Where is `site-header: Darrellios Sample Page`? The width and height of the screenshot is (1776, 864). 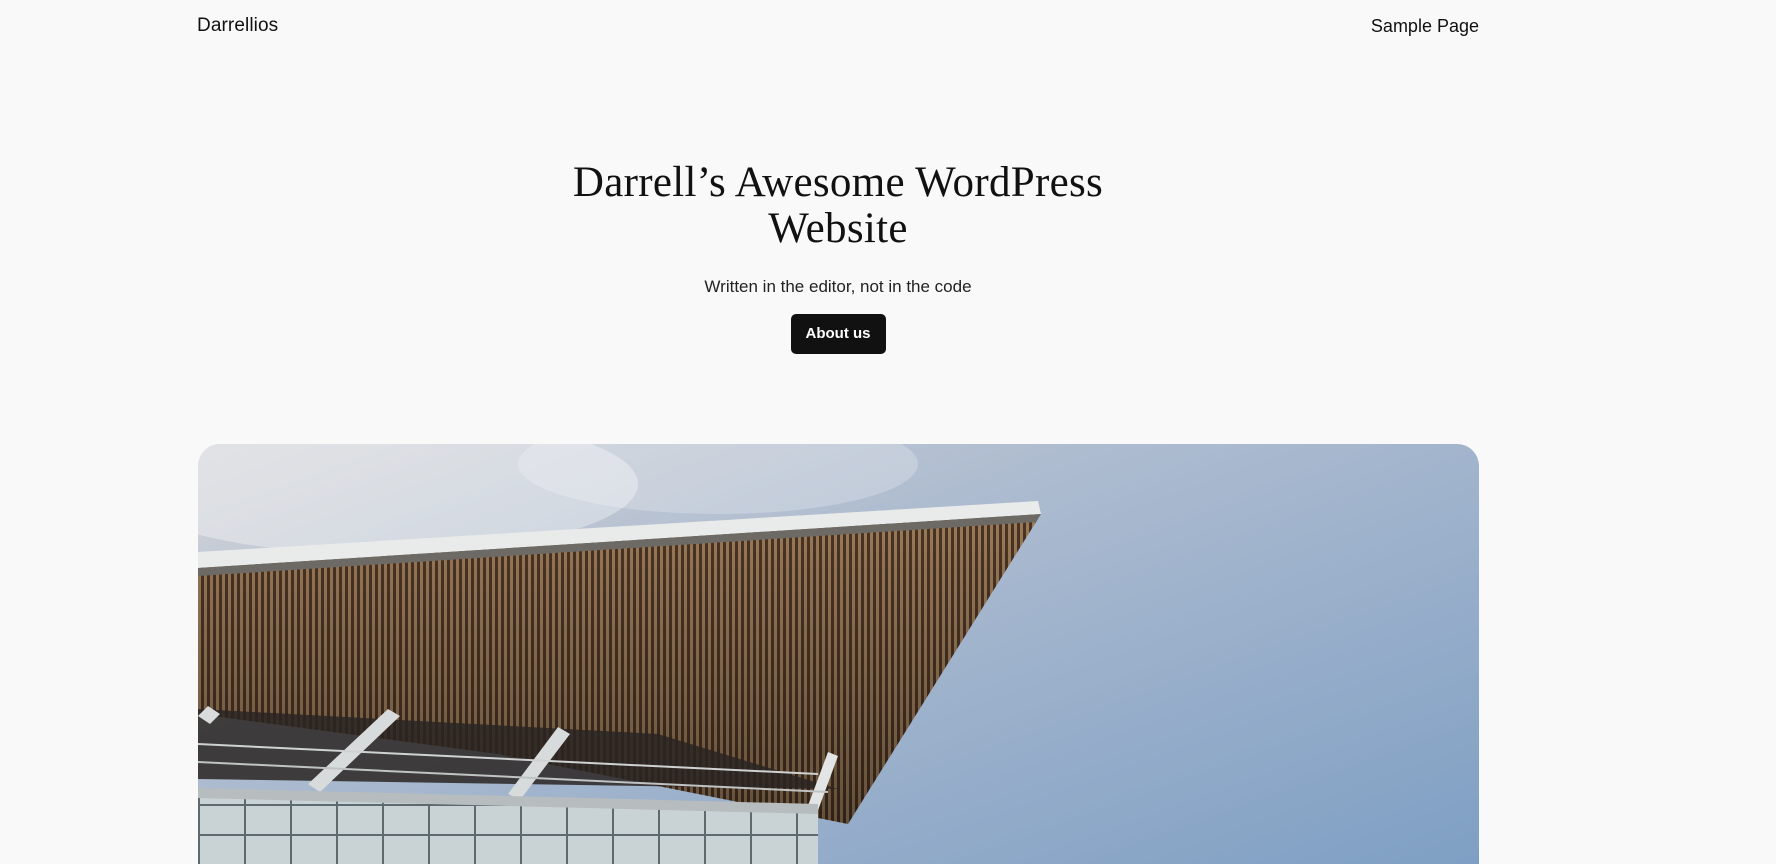
site-header: Darrellios Sample Page is located at coordinates (838, 27).